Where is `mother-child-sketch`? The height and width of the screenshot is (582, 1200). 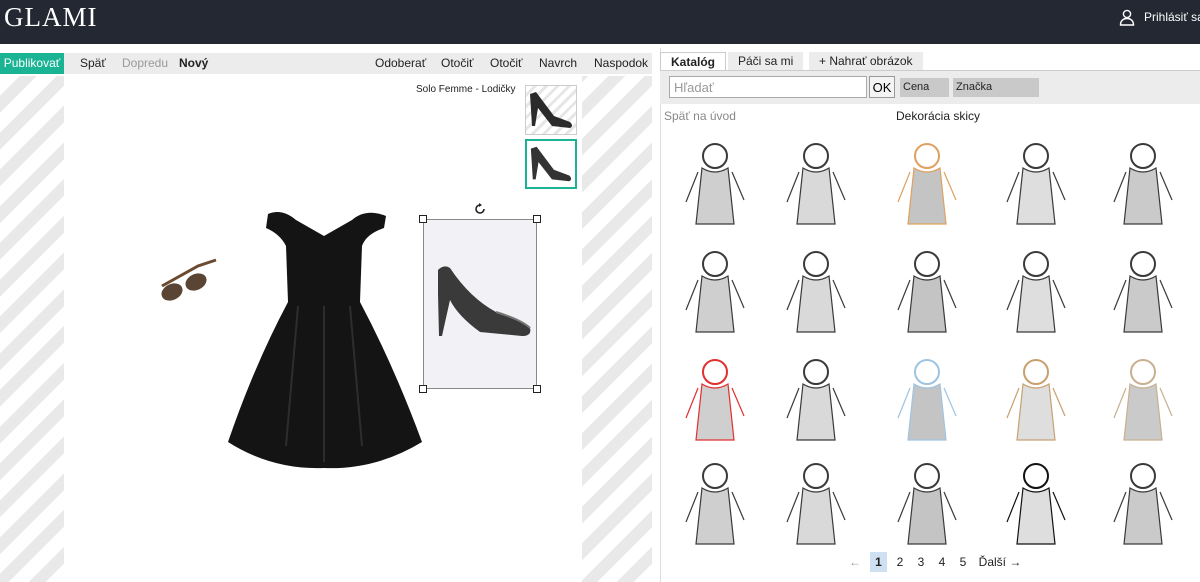 mother-child-sketch is located at coordinates (1143, 288).